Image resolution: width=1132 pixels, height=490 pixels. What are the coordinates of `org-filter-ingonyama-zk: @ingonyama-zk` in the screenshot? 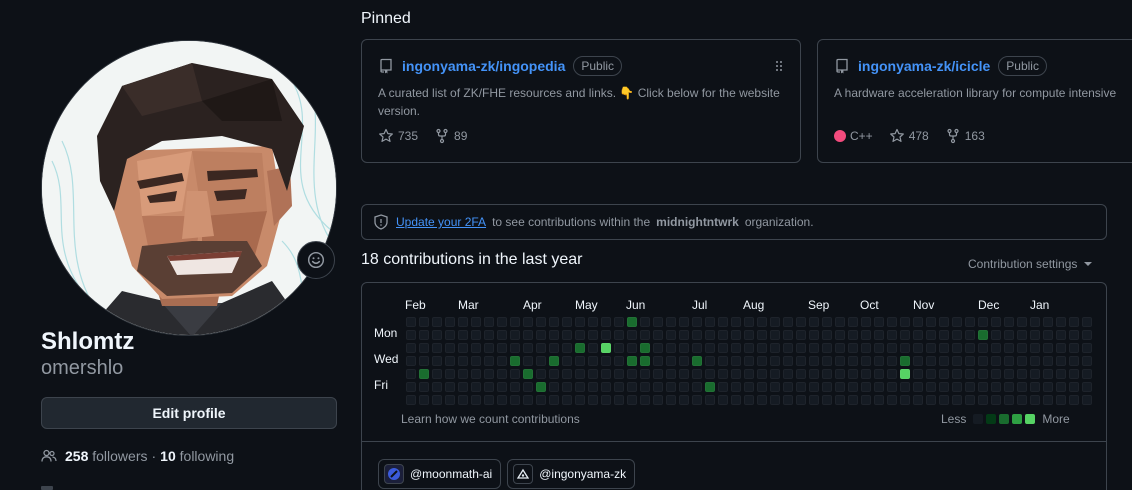 It's located at (571, 474).